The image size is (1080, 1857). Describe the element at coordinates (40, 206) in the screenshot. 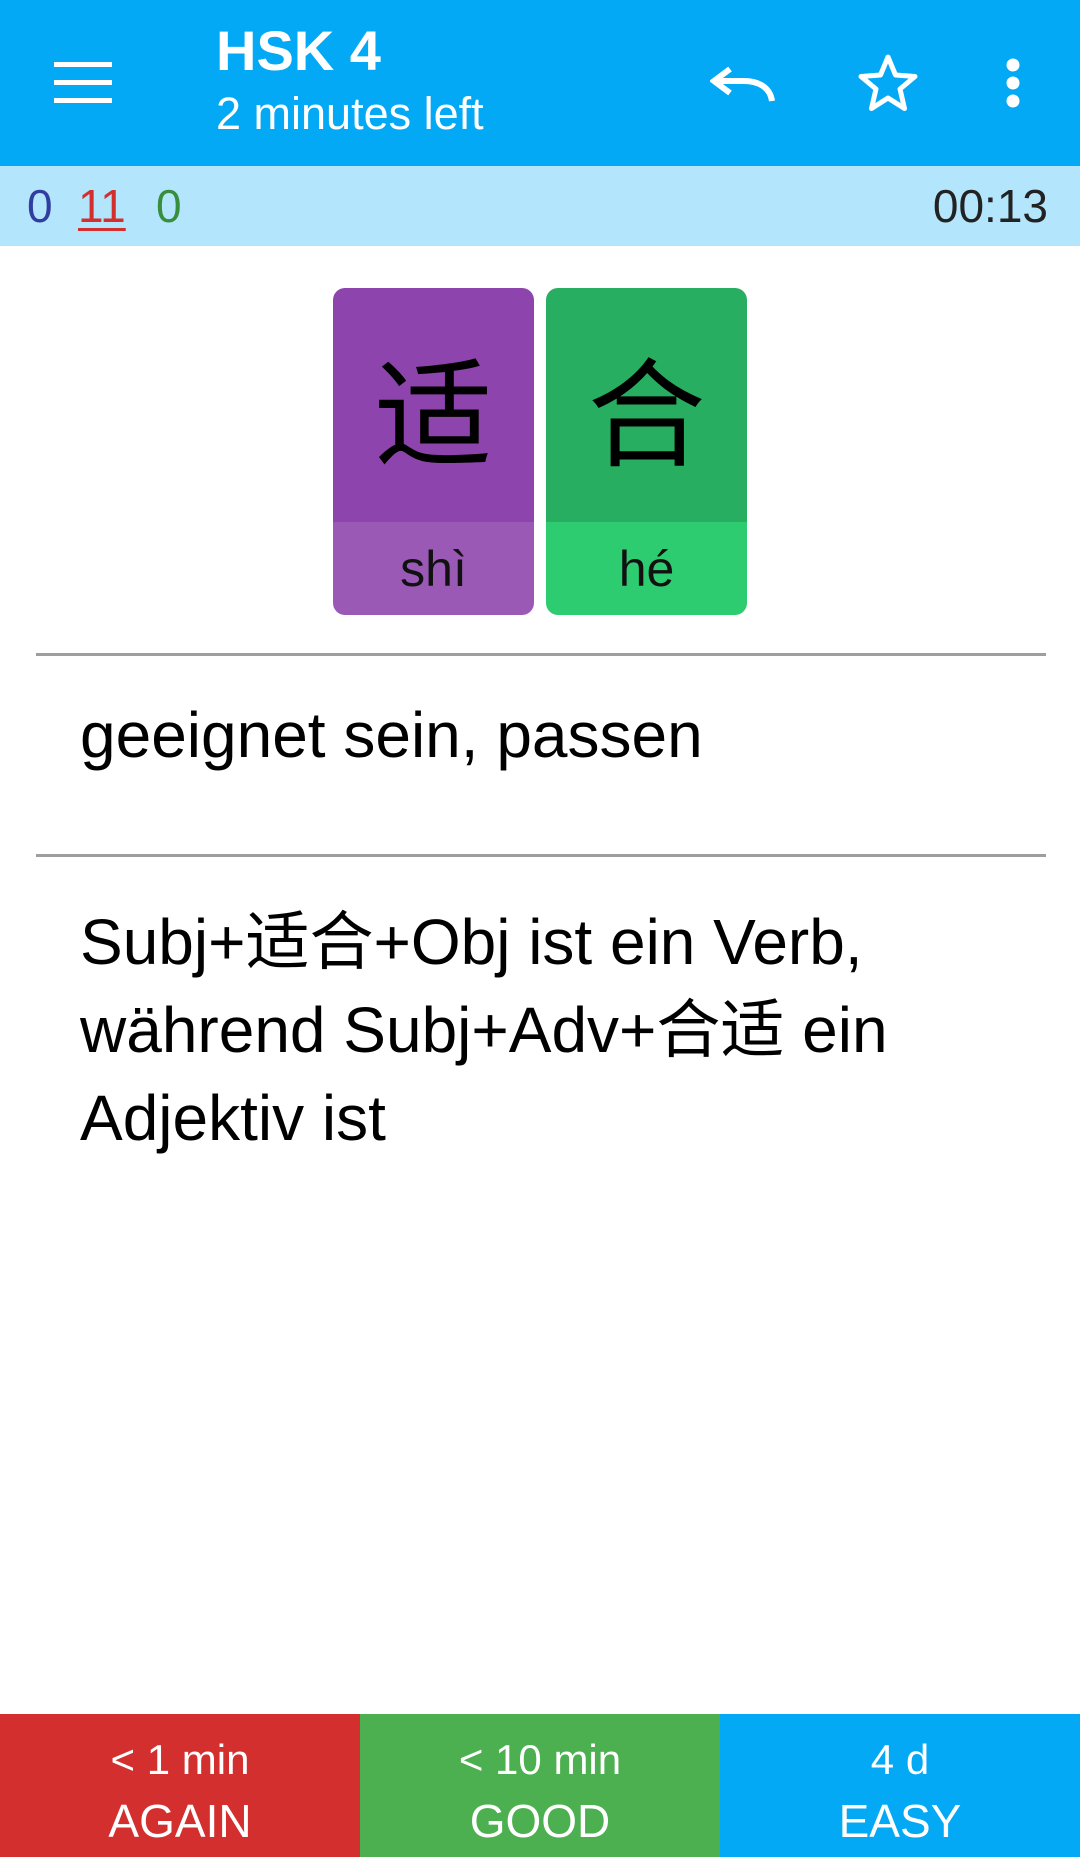

I see `new-count: 0` at that location.